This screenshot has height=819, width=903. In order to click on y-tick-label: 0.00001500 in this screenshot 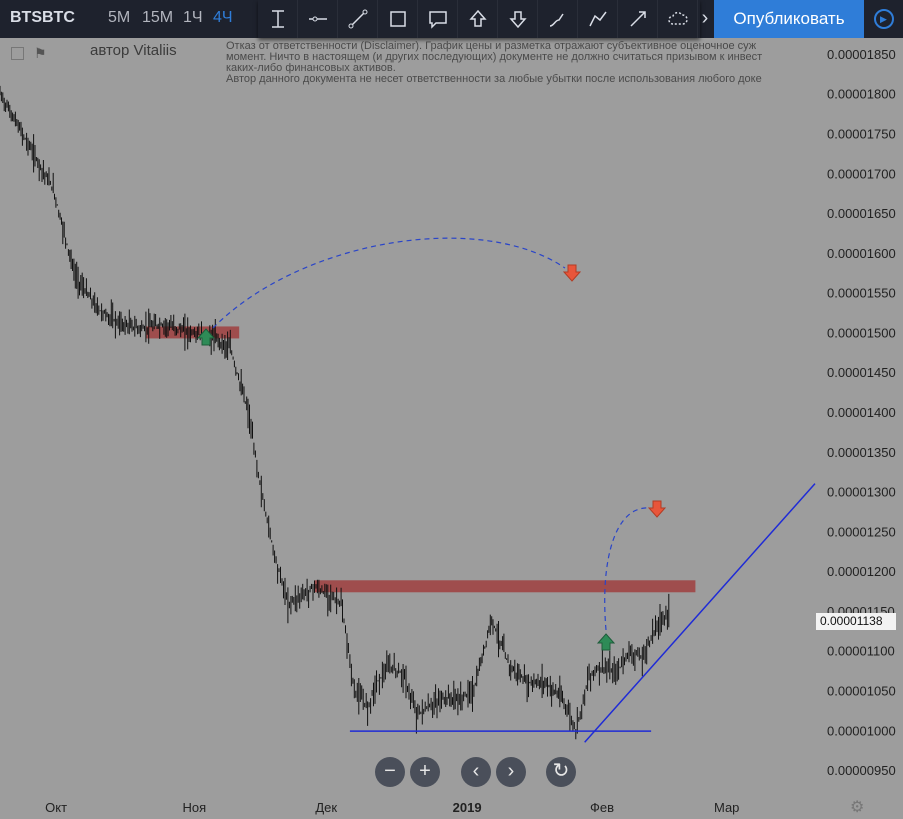, I will do `click(861, 332)`.